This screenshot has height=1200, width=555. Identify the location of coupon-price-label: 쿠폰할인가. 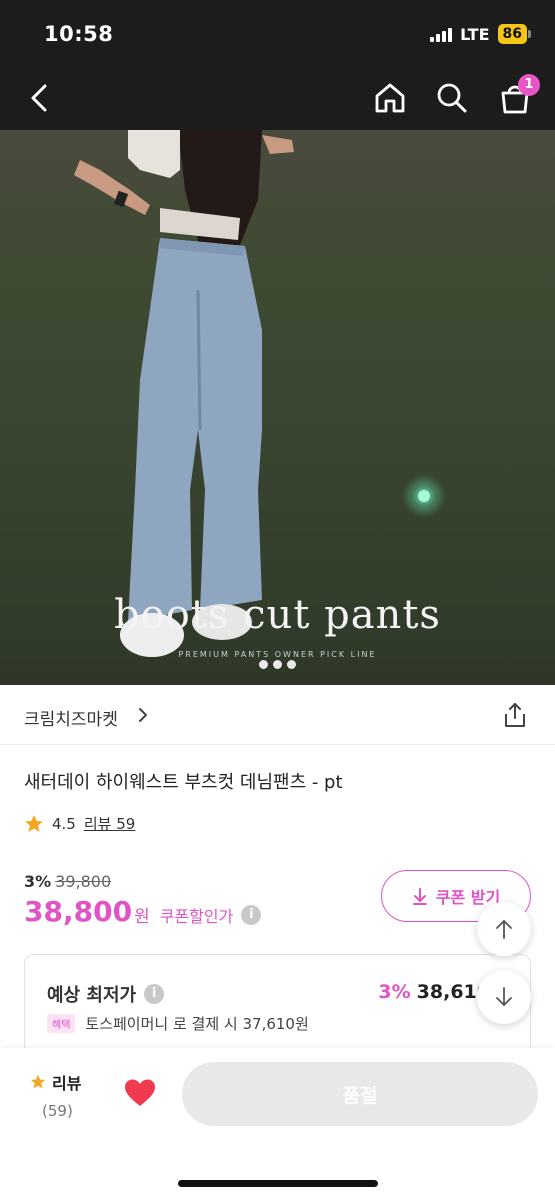
(196, 916).